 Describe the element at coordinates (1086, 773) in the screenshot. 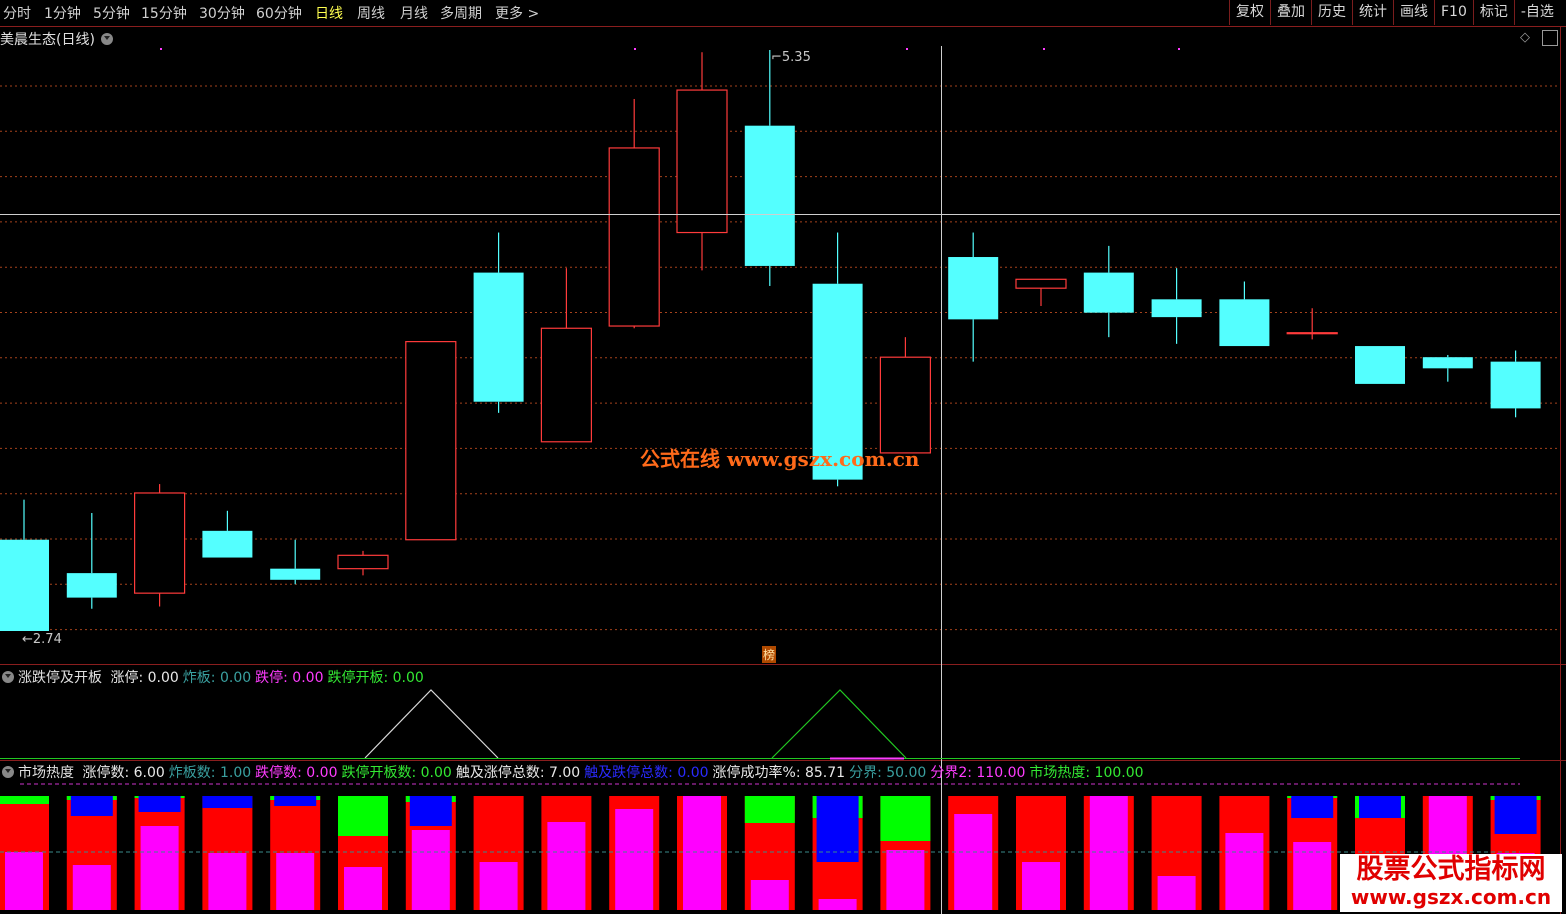

I see `indicator-value: 市场热度: 100.00` at that location.